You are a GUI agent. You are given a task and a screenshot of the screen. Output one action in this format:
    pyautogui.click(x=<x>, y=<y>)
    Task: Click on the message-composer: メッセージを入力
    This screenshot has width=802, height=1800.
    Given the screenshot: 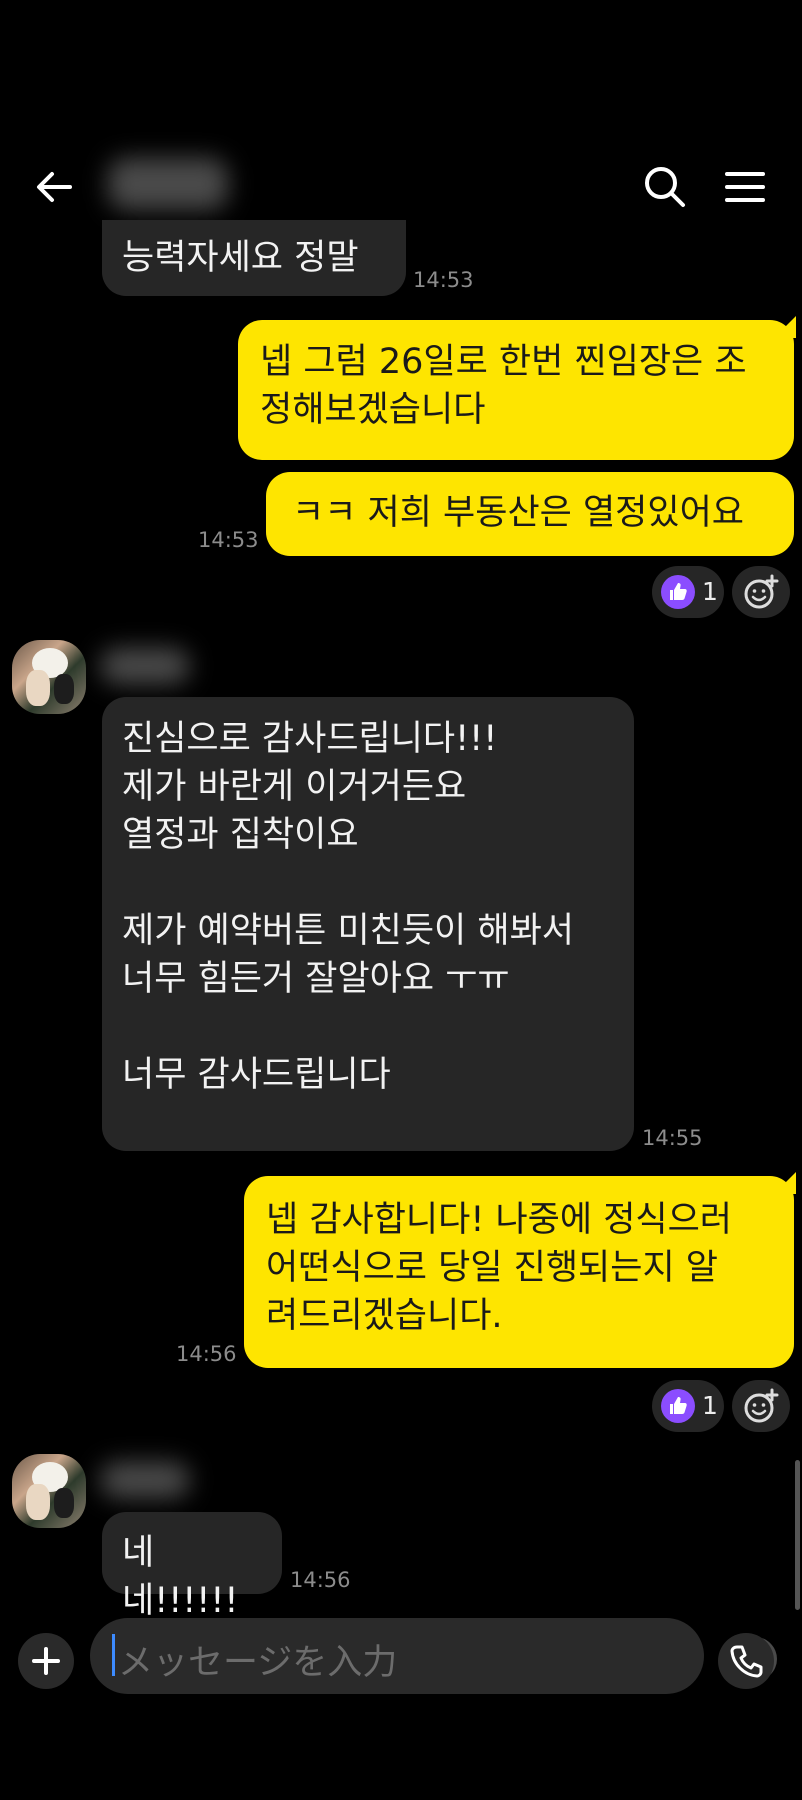 What is the action you would take?
    pyautogui.click(x=401, y=1665)
    